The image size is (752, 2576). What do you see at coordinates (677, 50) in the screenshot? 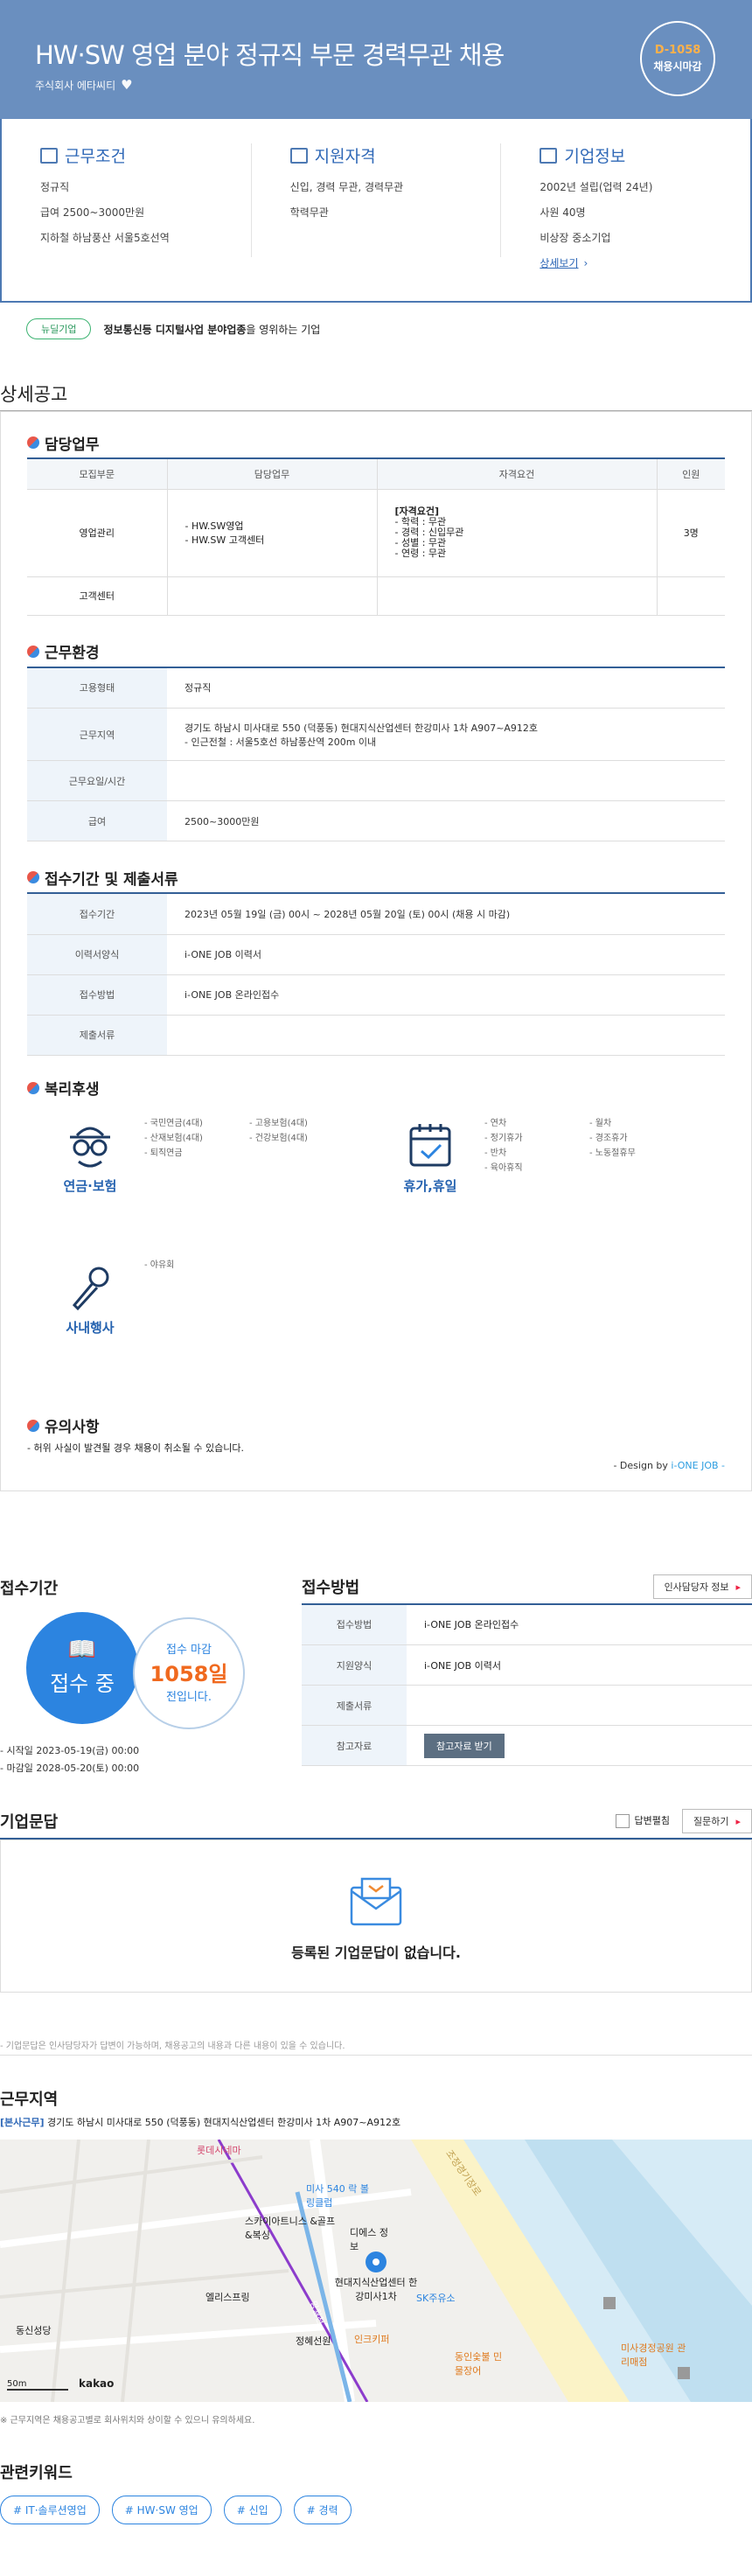
I see `dday-count: D-1058` at bounding box center [677, 50].